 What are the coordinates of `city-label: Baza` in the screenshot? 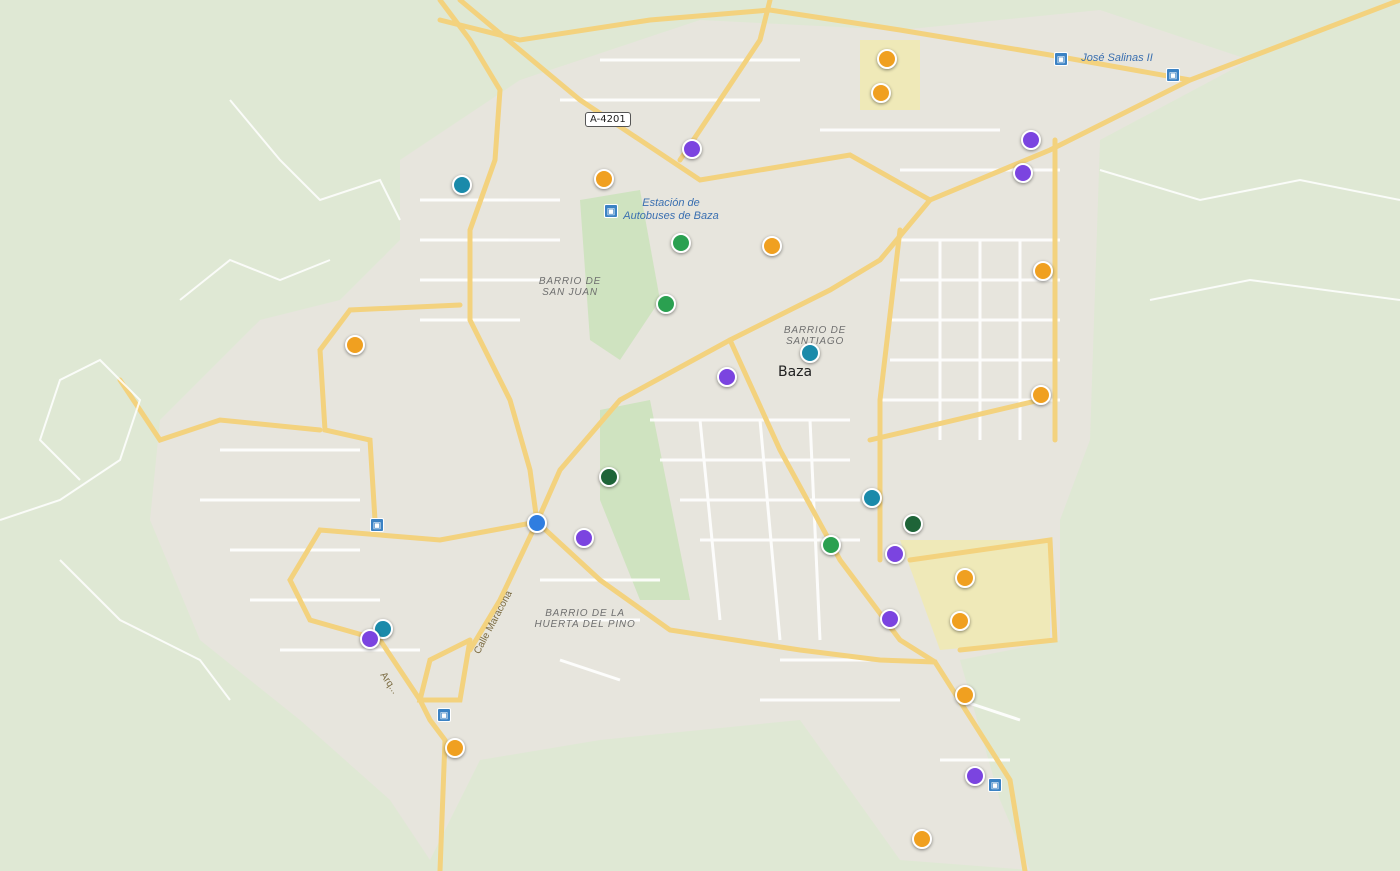 It's located at (795, 372).